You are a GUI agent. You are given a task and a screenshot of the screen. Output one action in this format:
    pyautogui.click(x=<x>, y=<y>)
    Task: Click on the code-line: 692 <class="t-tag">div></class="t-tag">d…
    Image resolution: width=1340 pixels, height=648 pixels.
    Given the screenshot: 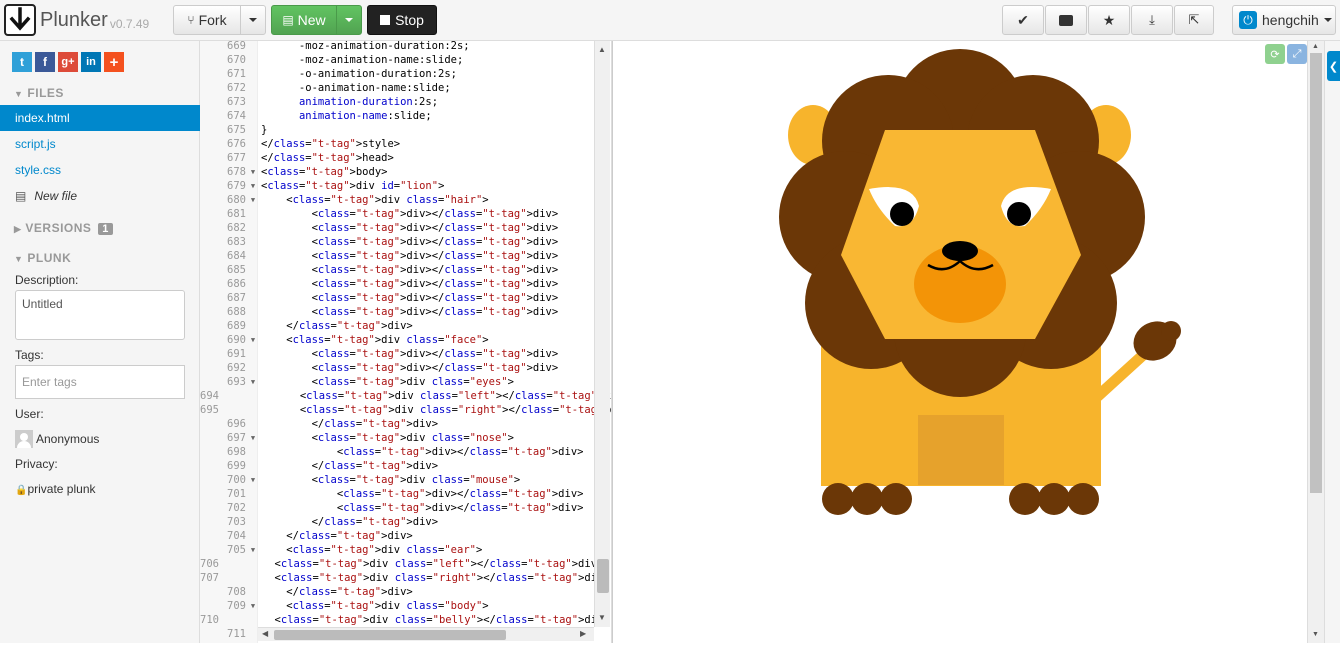 What is the action you would take?
    pyautogui.click(x=400, y=368)
    